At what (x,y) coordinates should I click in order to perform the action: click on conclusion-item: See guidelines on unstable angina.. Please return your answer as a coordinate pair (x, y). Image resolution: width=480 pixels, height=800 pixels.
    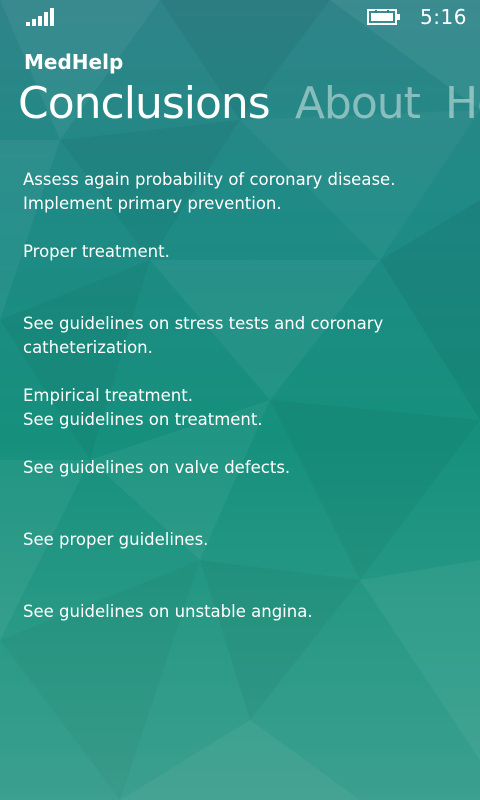
    Looking at the image, I should click on (243, 624).